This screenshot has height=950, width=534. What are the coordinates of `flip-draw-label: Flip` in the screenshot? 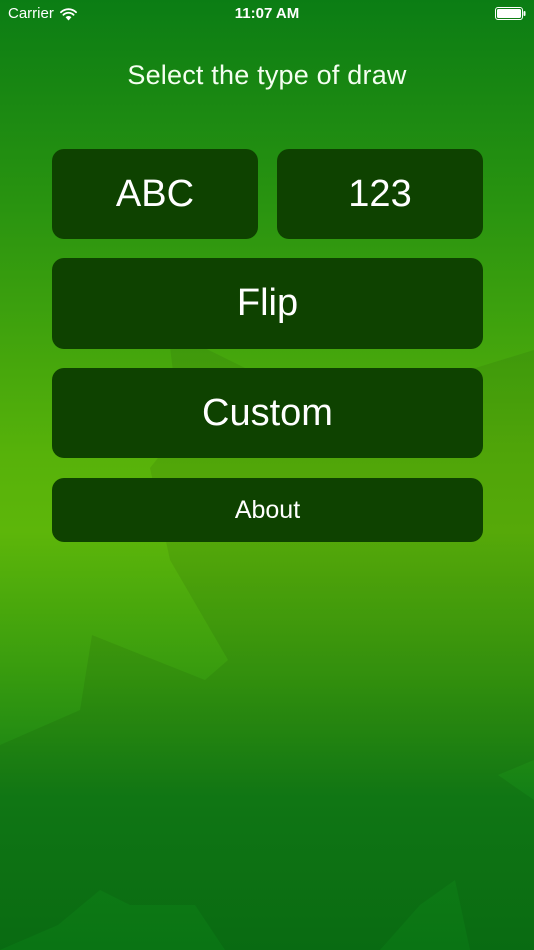 It's located at (267, 303).